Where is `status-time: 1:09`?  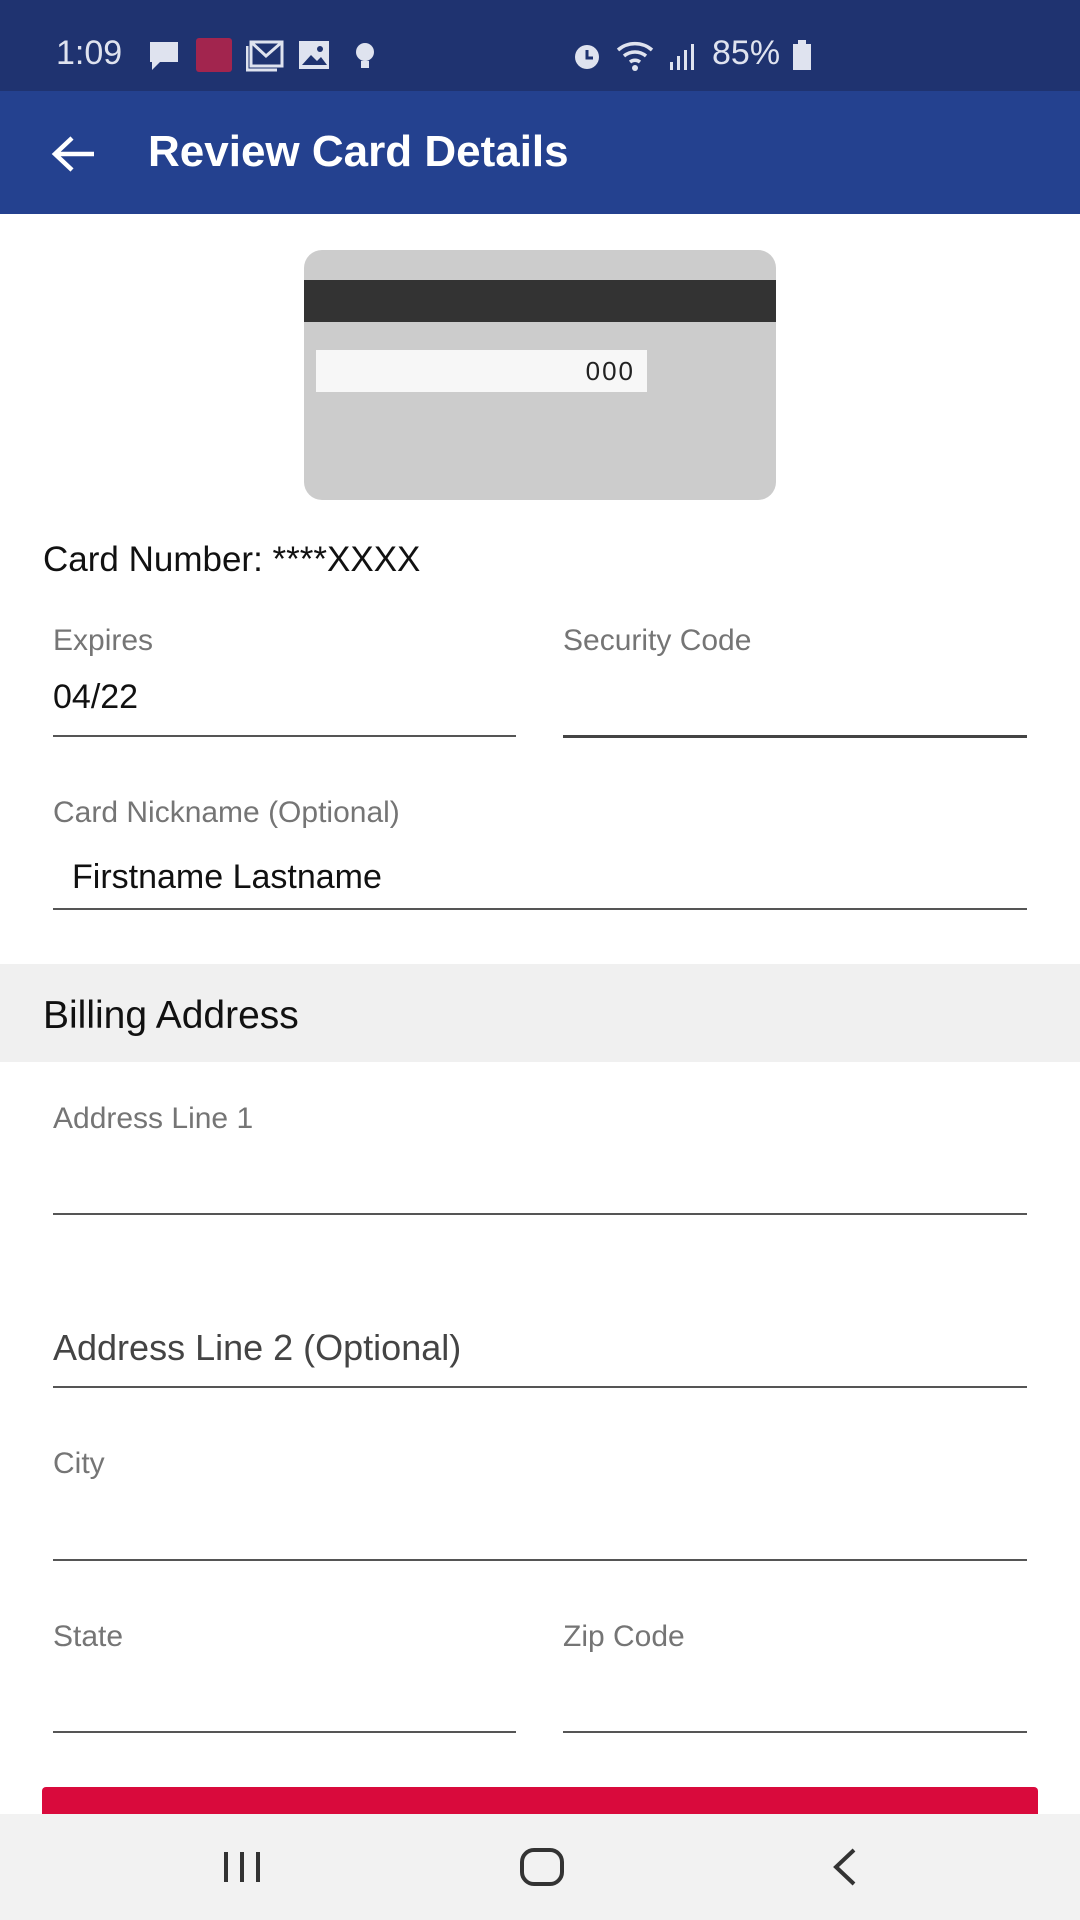
status-time: 1:09 is located at coordinates (89, 53).